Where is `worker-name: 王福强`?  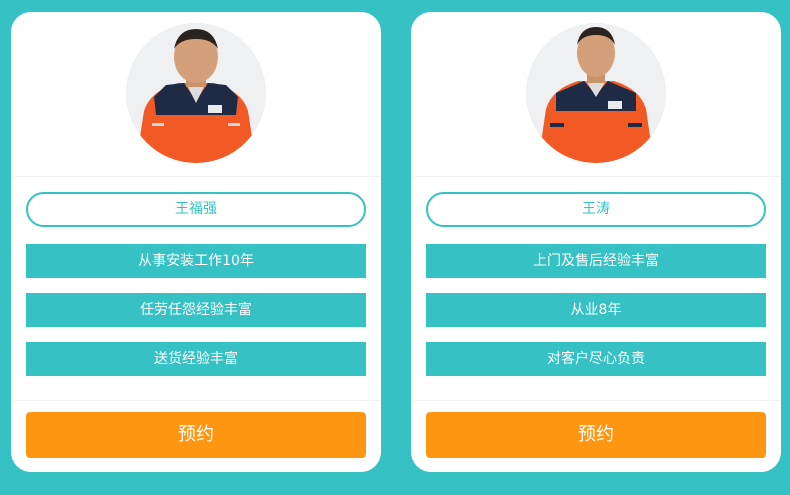 worker-name: 王福强 is located at coordinates (196, 209).